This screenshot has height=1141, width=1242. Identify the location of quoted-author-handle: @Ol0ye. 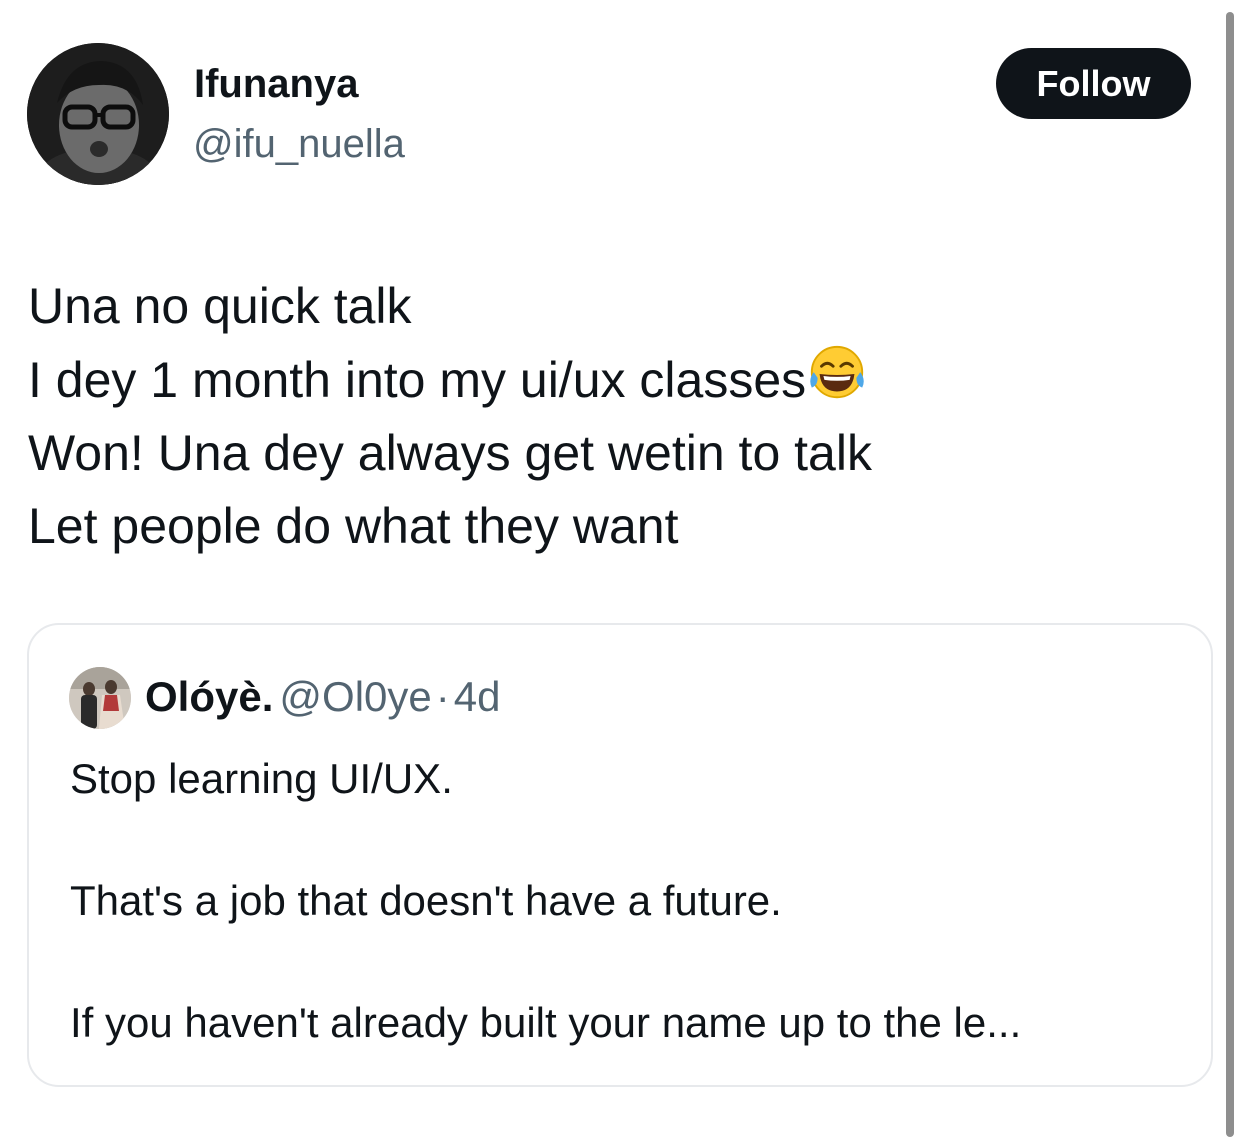
(355, 696).